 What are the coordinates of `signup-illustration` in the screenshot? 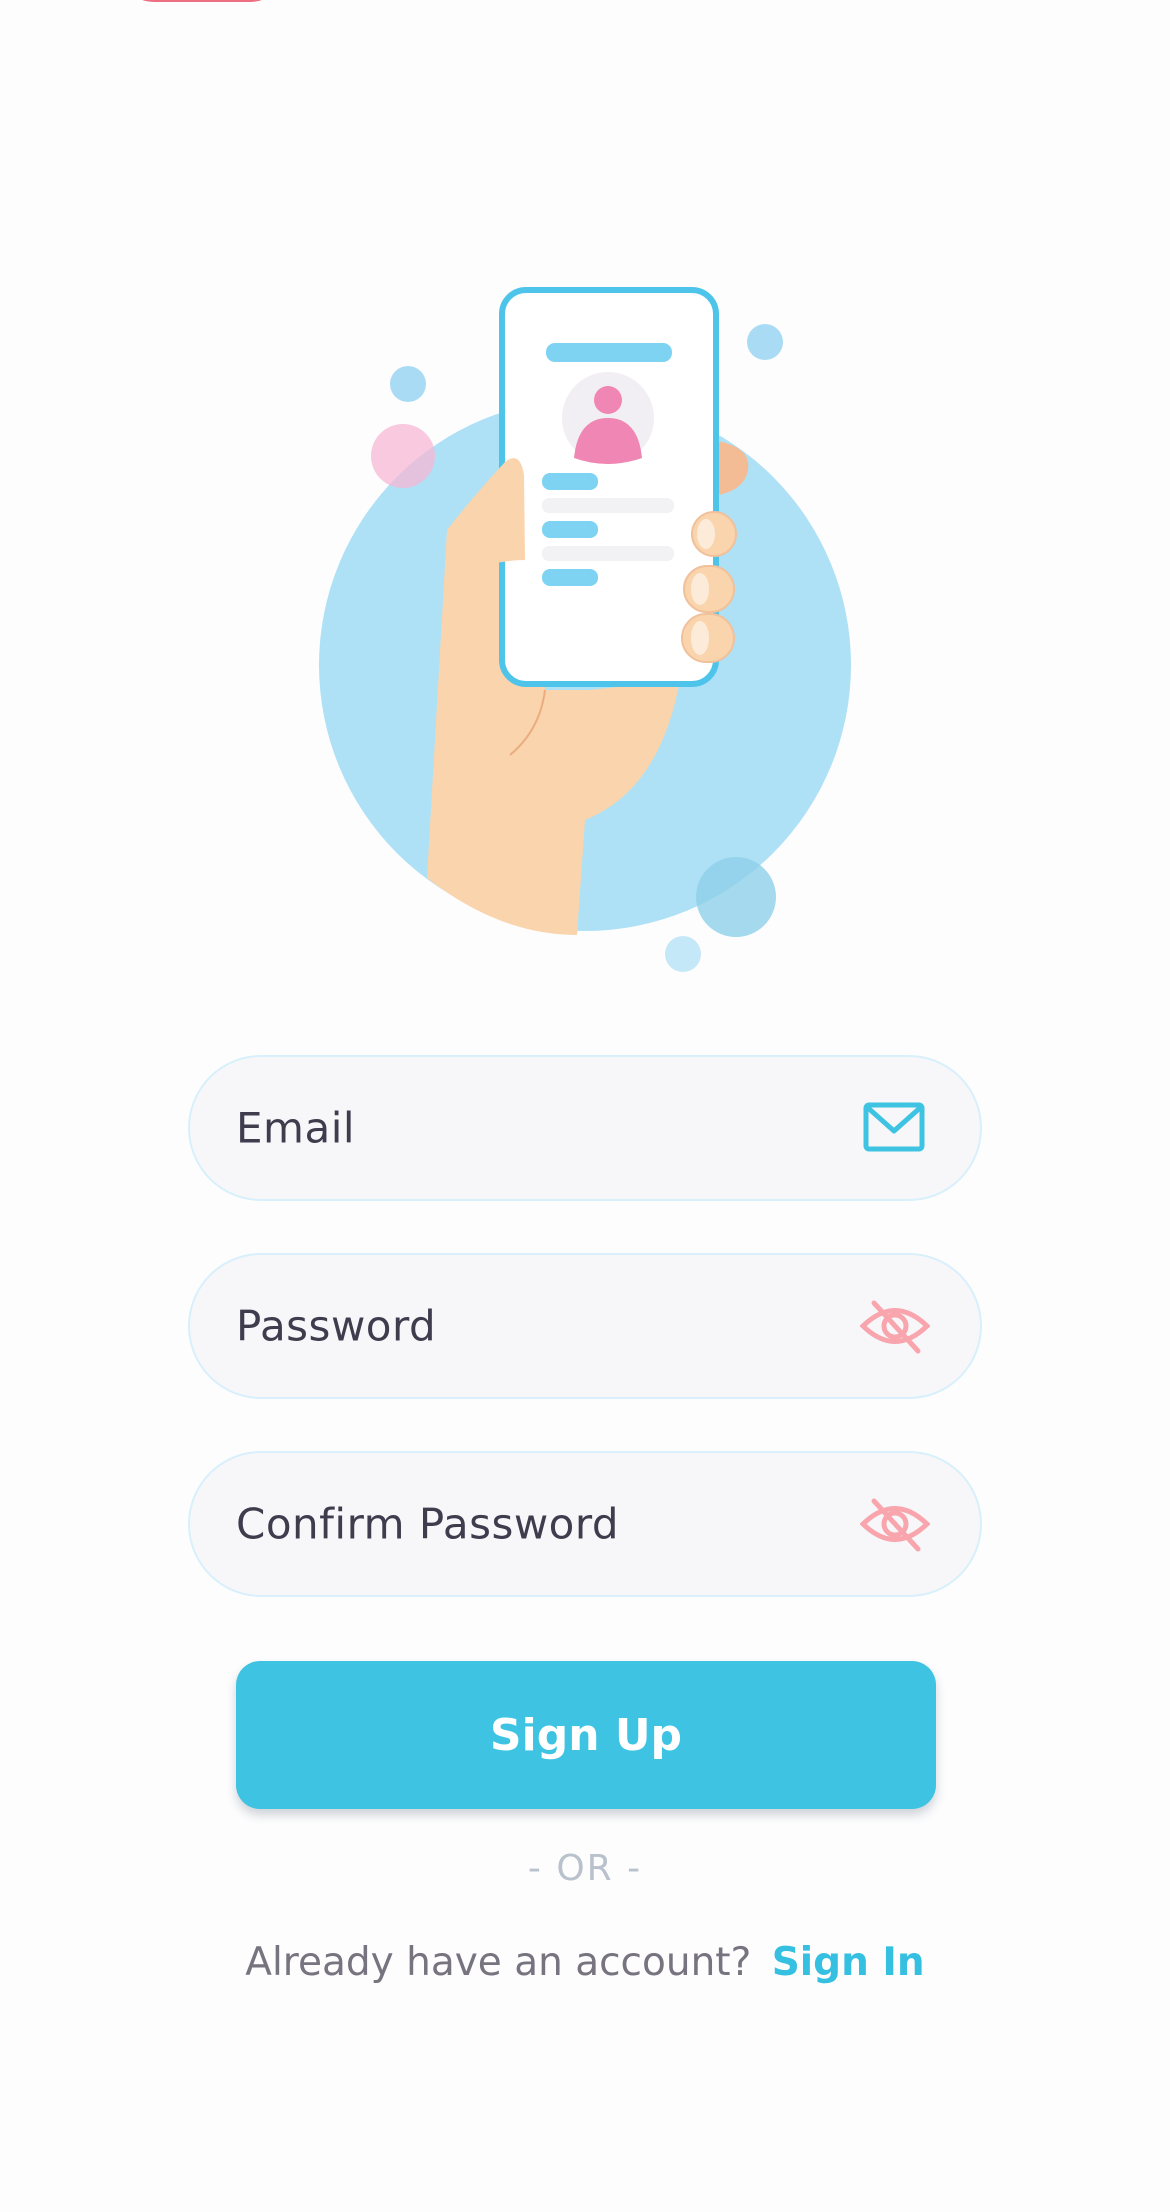 It's located at (585, 629).